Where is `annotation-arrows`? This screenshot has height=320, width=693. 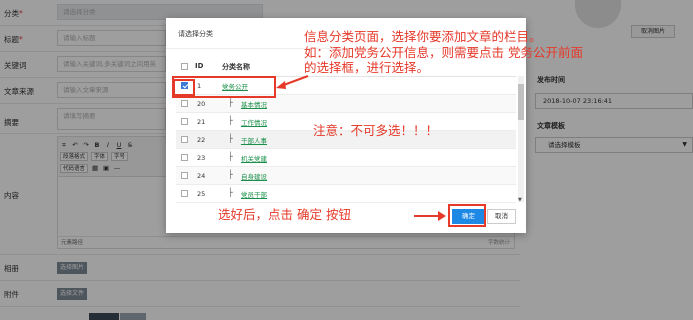 annotation-arrows is located at coordinates (361, 148).